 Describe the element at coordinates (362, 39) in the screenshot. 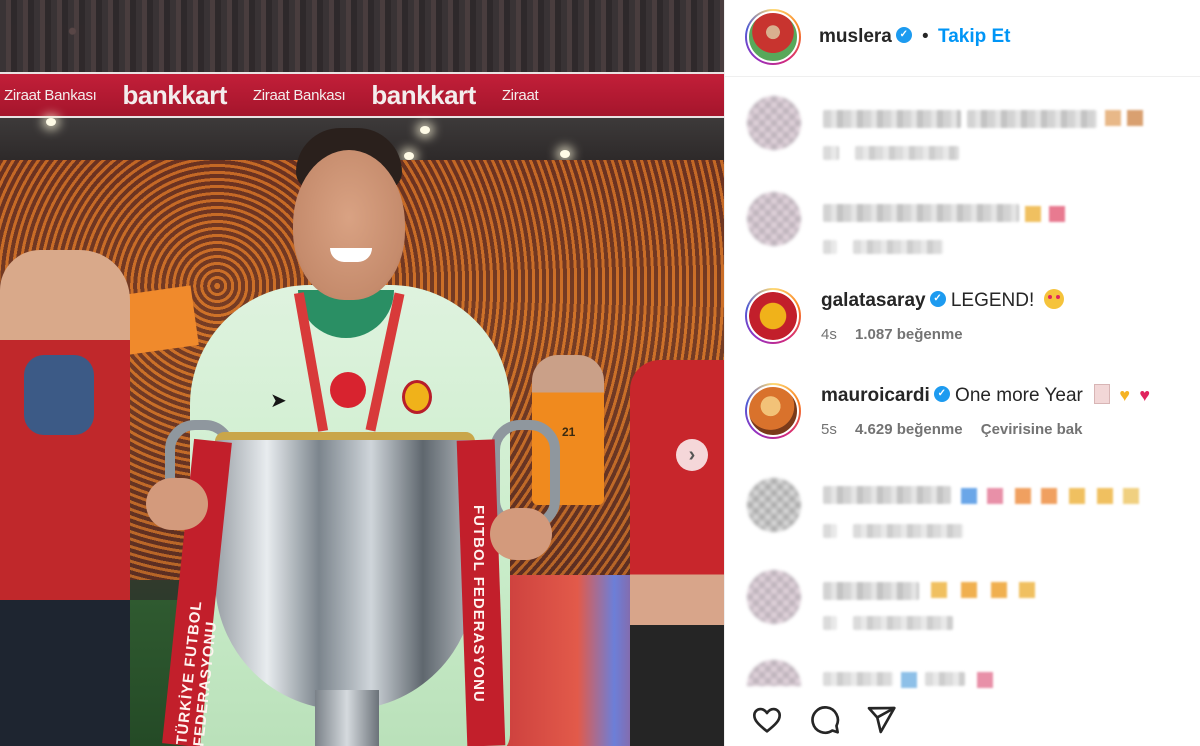

I see `crowd-upper` at that location.